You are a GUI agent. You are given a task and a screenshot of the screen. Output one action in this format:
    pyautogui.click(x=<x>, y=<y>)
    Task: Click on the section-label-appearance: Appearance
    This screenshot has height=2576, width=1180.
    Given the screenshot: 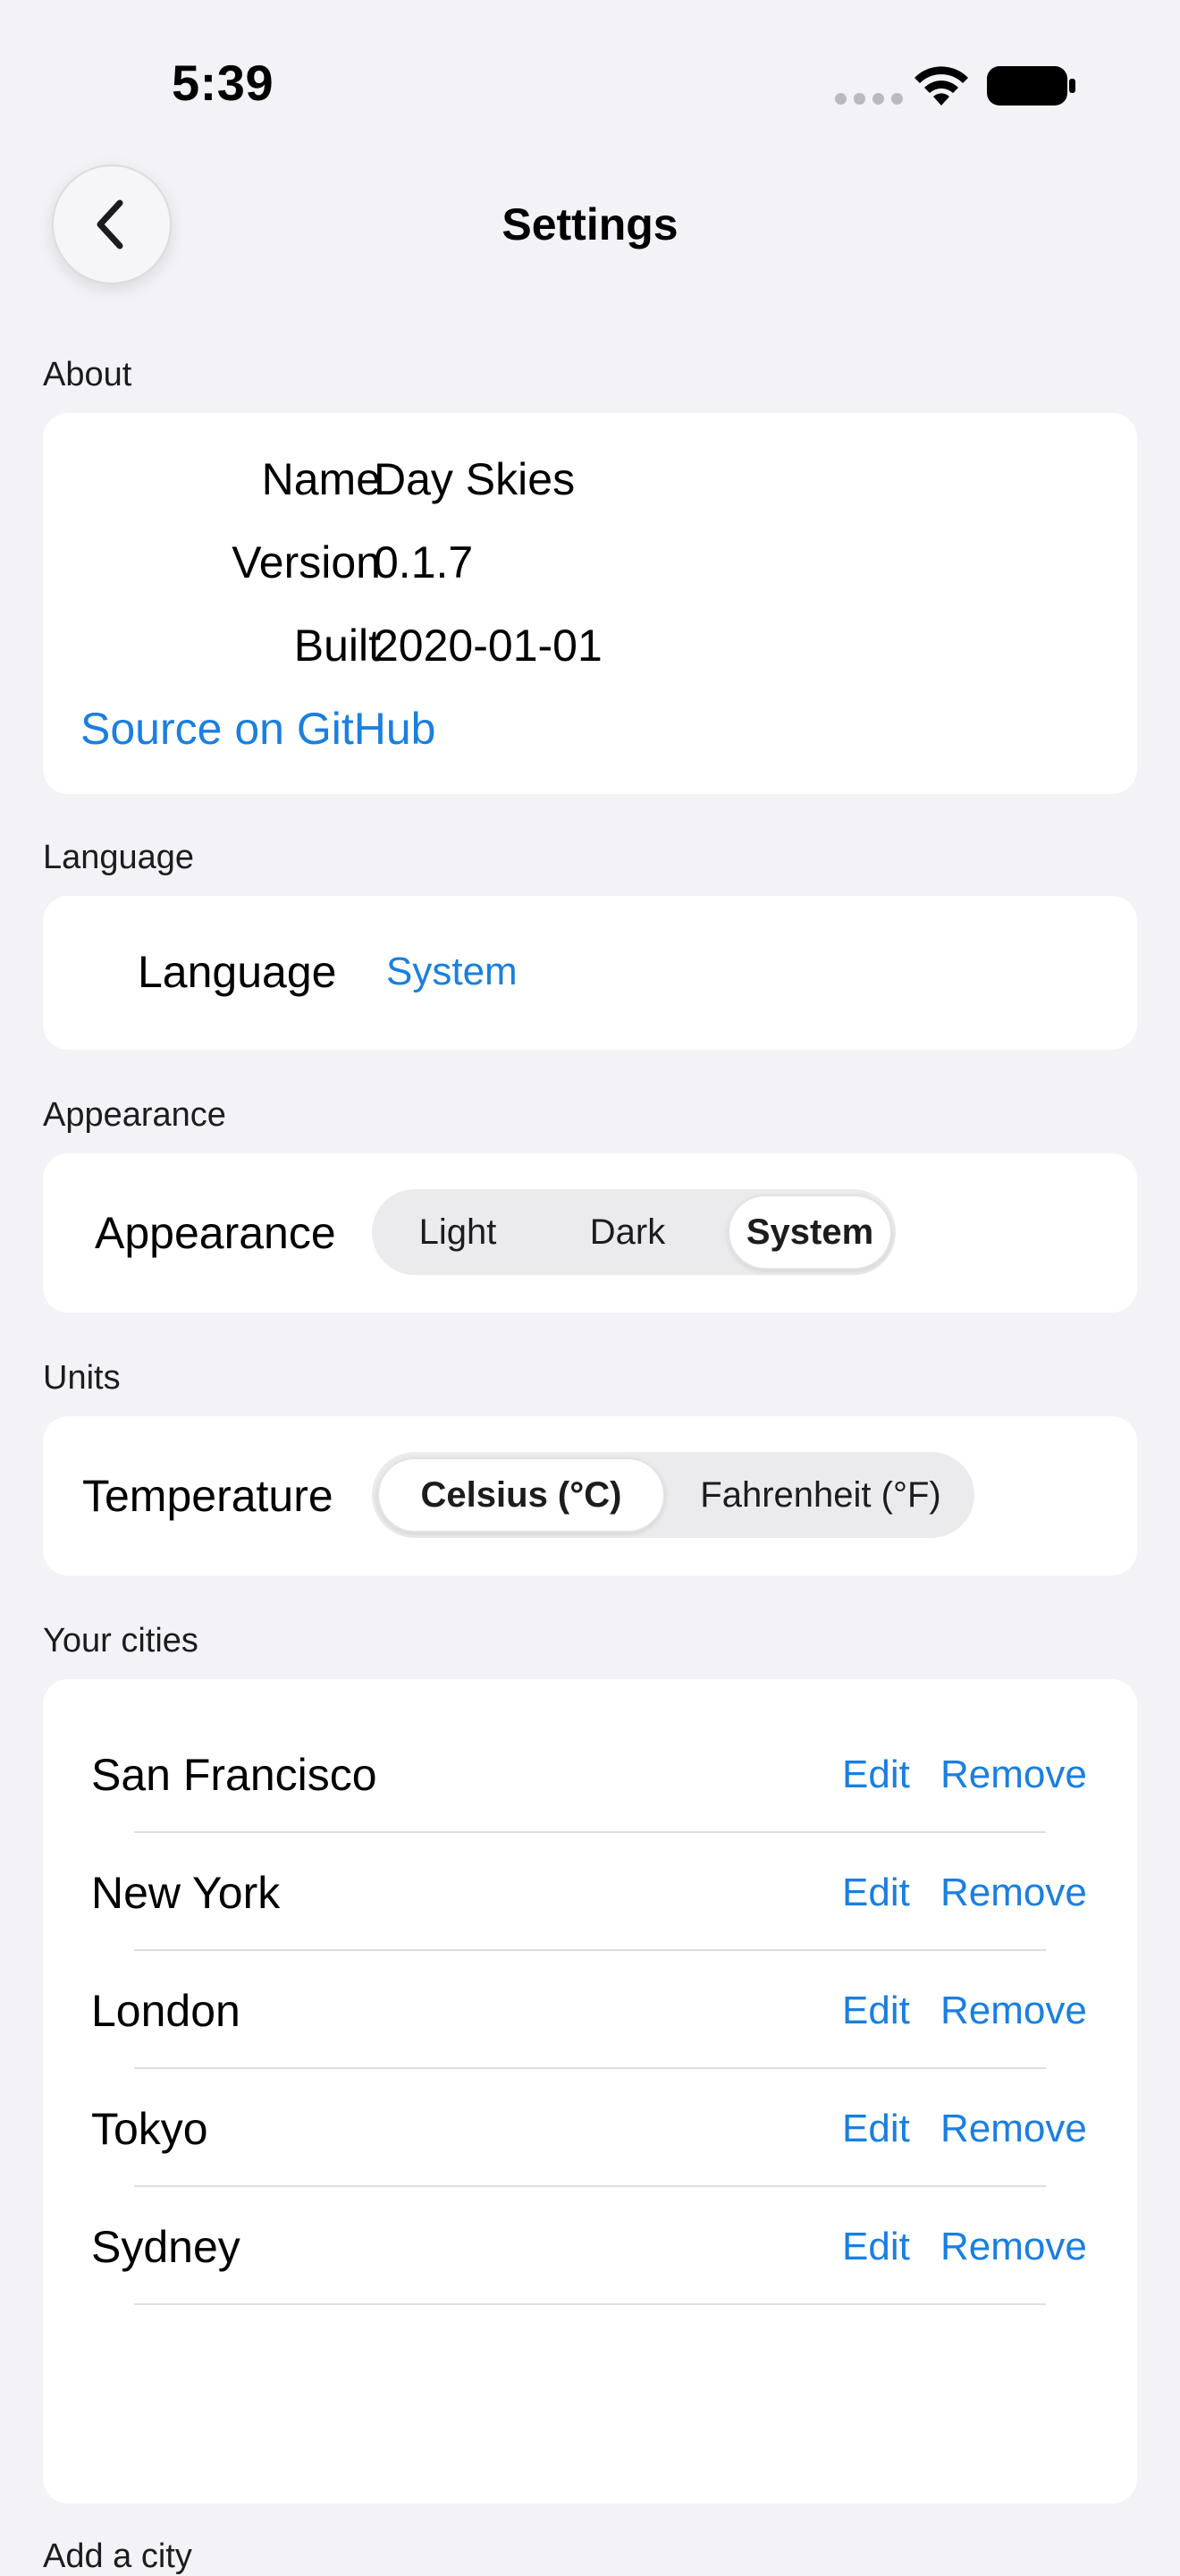 What is the action you would take?
    pyautogui.click(x=134, y=1115)
    